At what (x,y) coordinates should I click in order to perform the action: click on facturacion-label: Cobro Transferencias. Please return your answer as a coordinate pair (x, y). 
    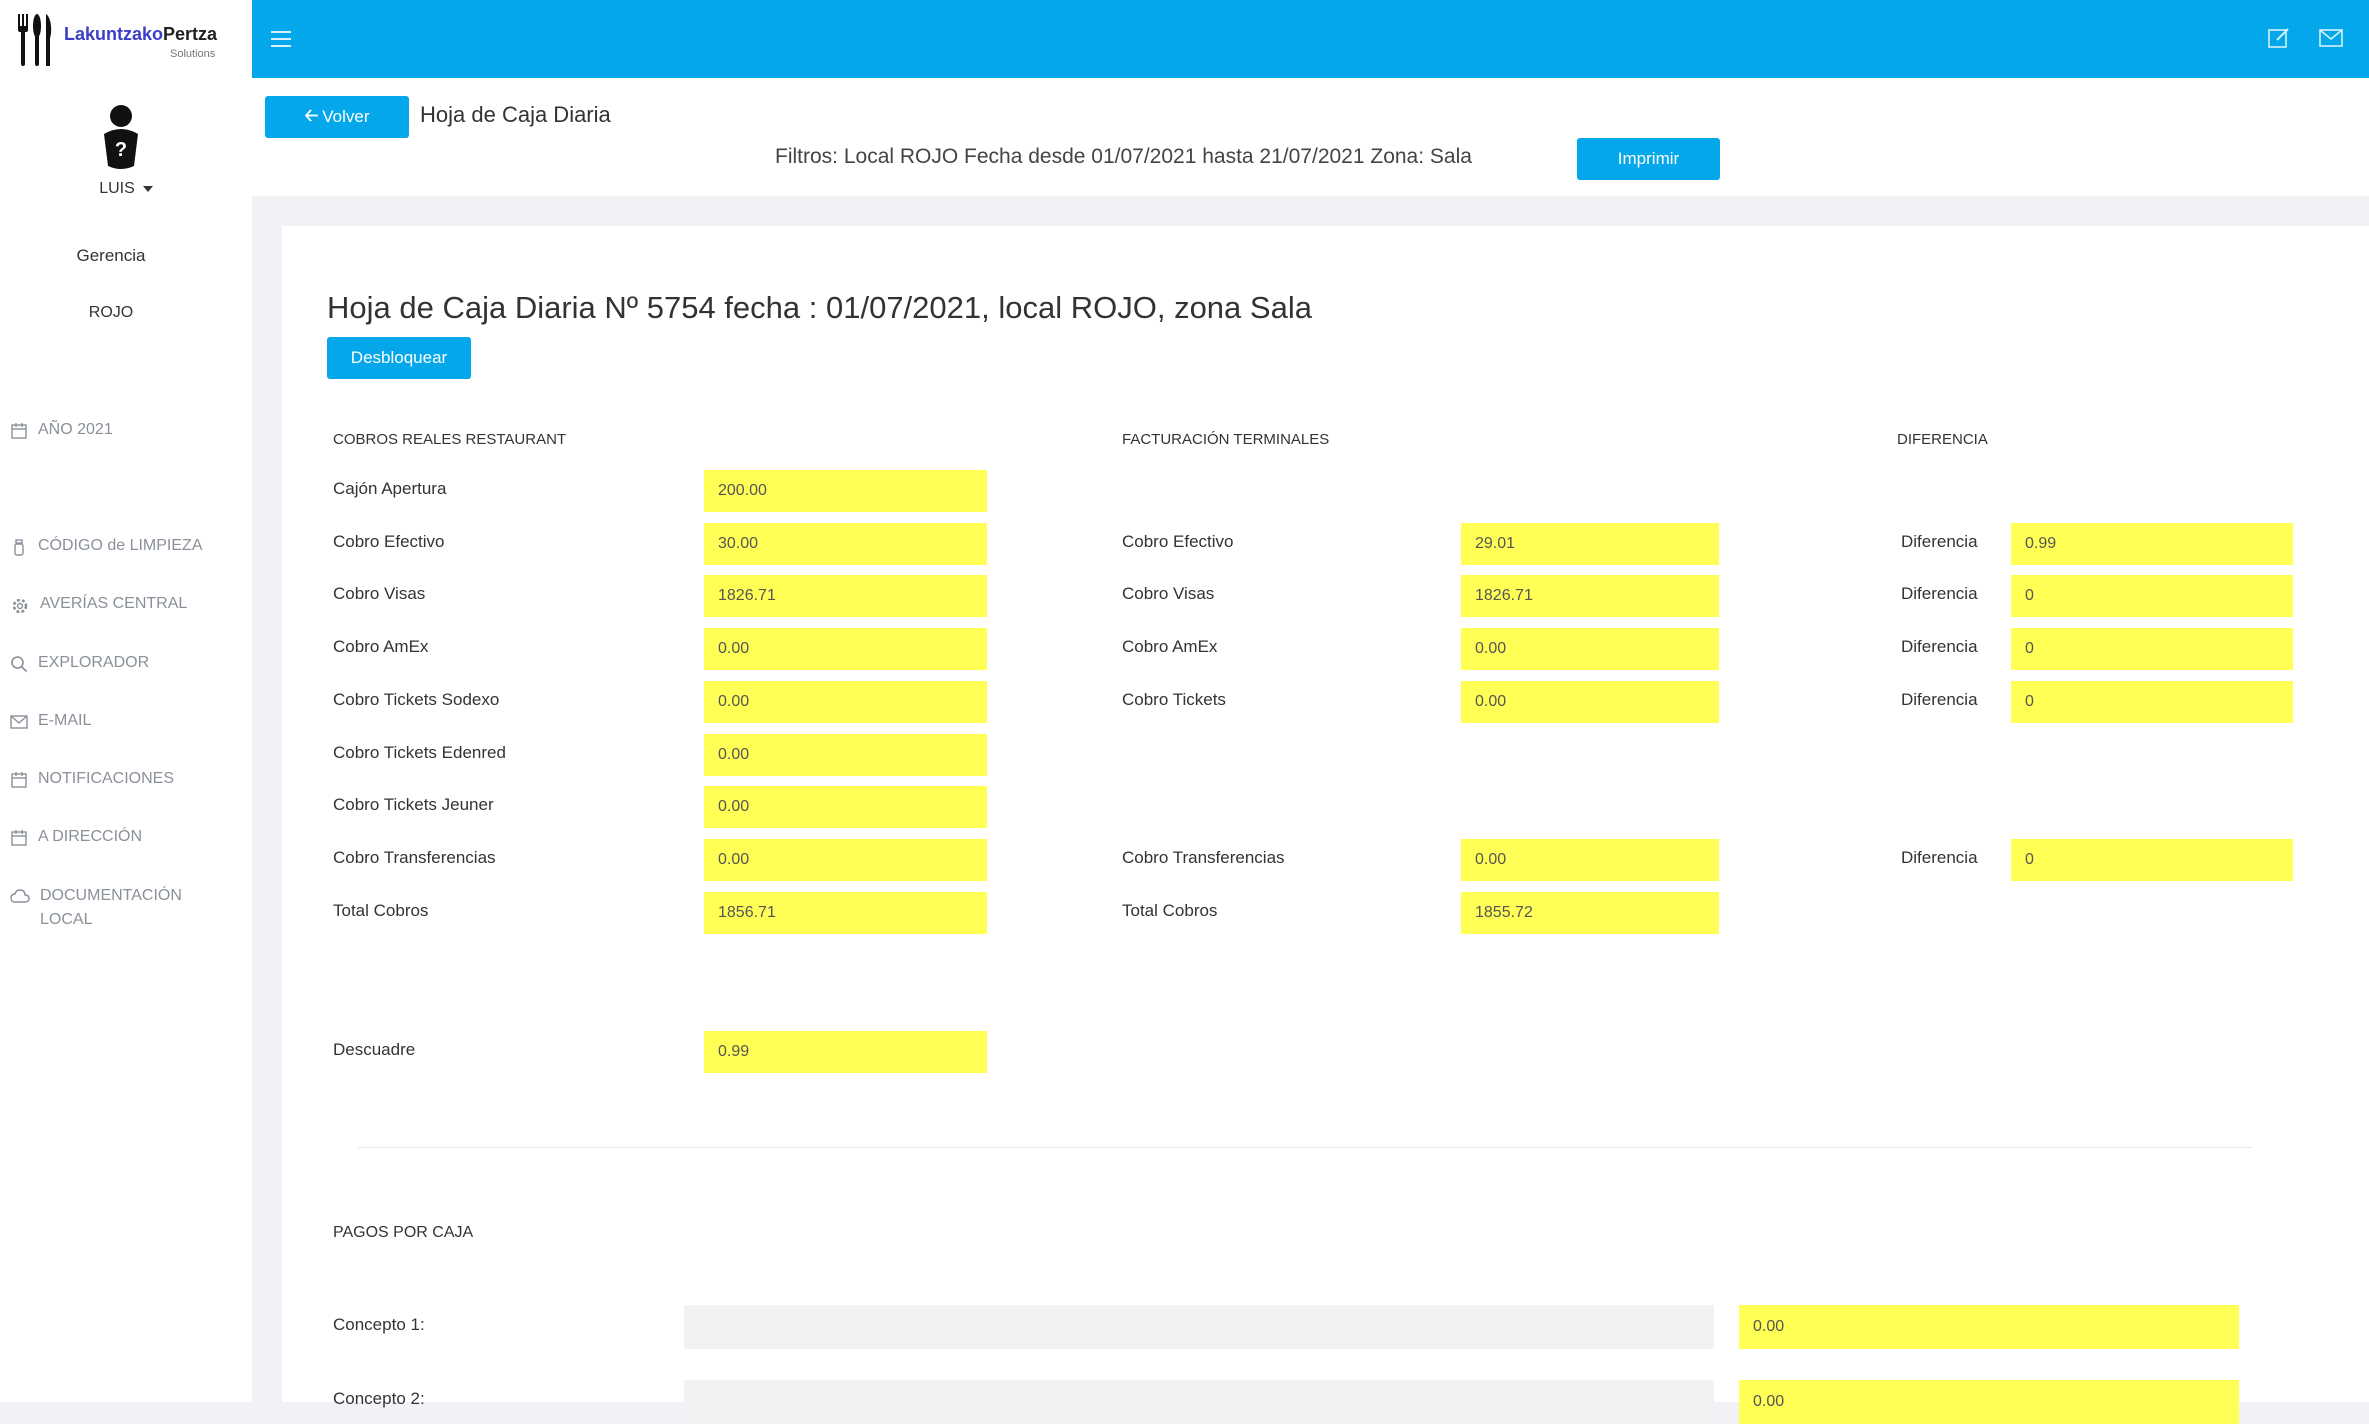
    Looking at the image, I should click on (1203, 857).